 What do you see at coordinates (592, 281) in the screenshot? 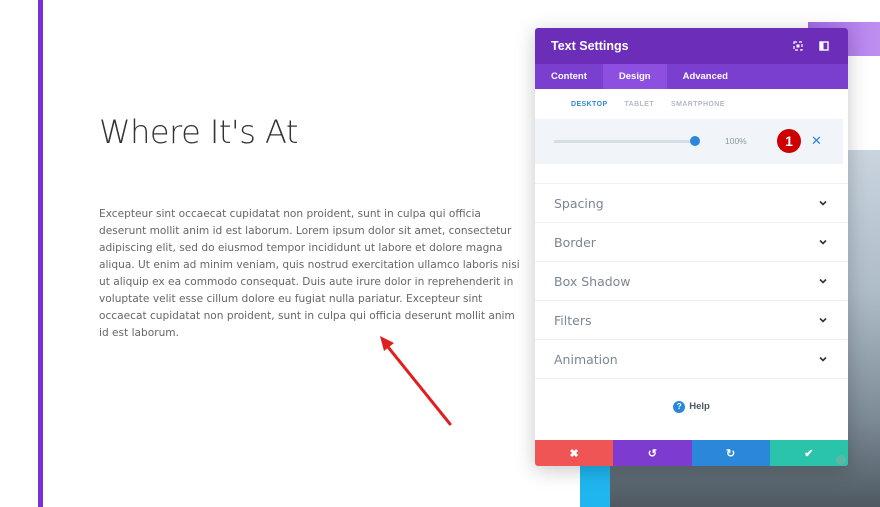
I see `section-label: Box Shadow` at bounding box center [592, 281].